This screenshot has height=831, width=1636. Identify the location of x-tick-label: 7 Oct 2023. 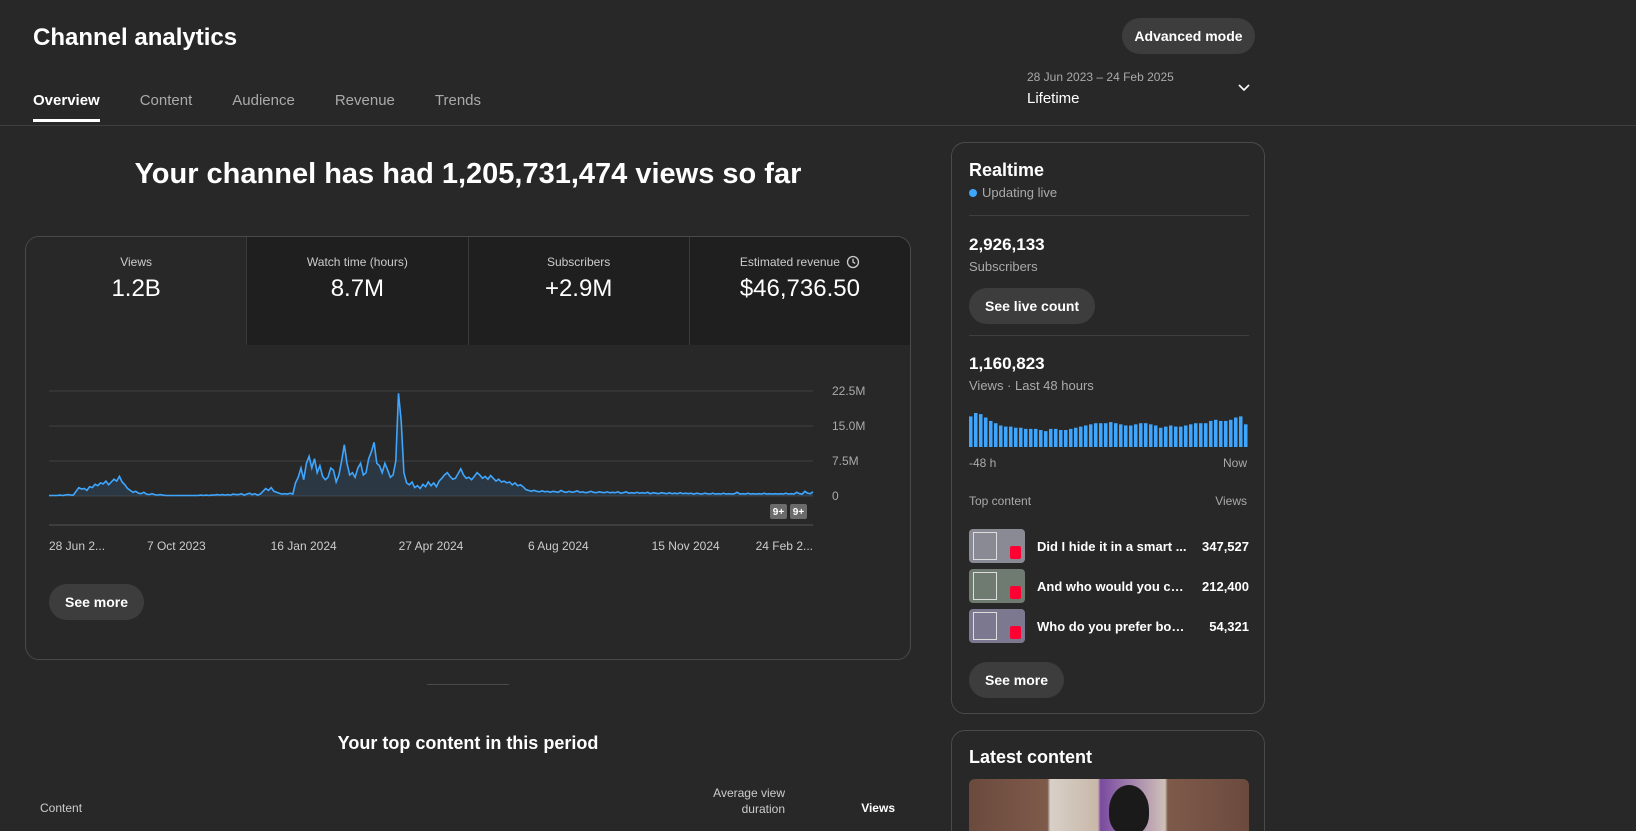
(176, 546).